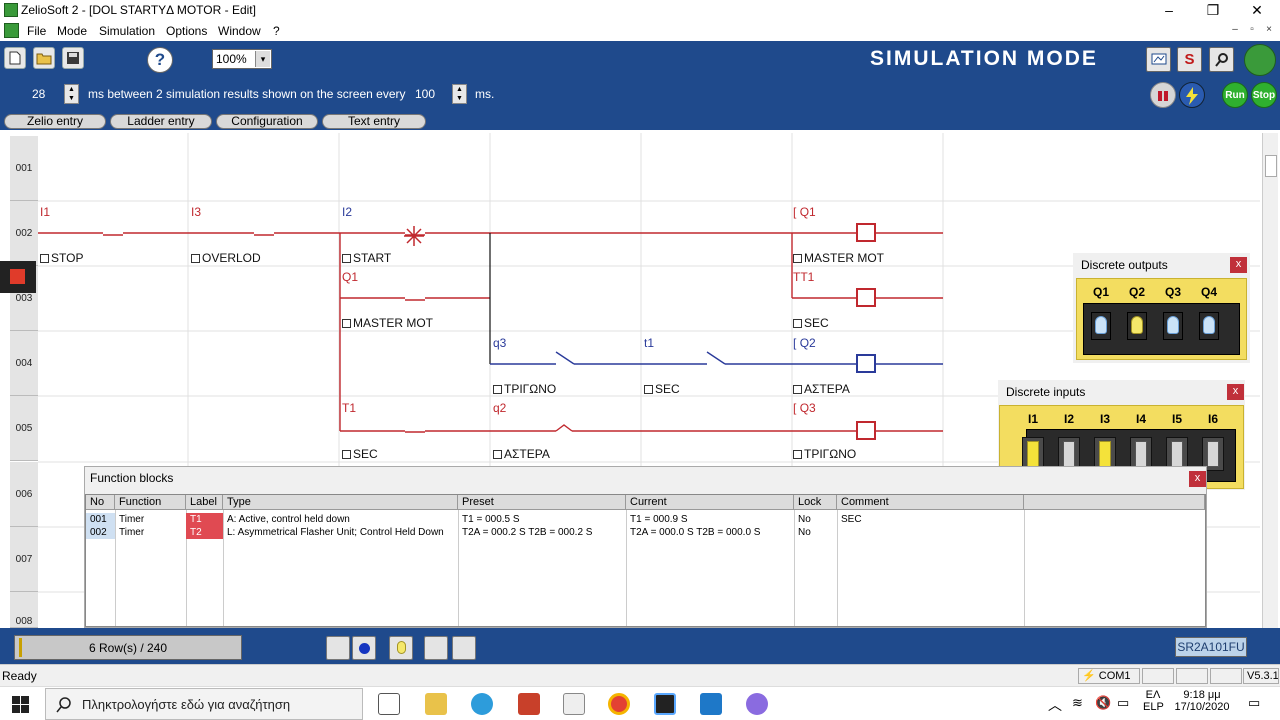  Describe the element at coordinates (710, 502) in the screenshot. I see `column-header: Current` at that location.